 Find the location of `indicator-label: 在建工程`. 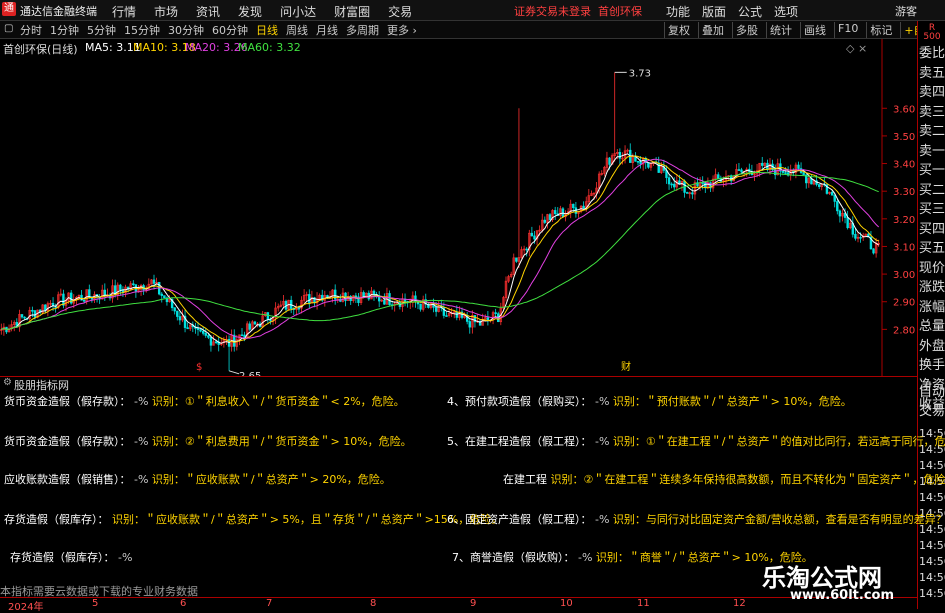

indicator-label: 在建工程 is located at coordinates (525, 479).